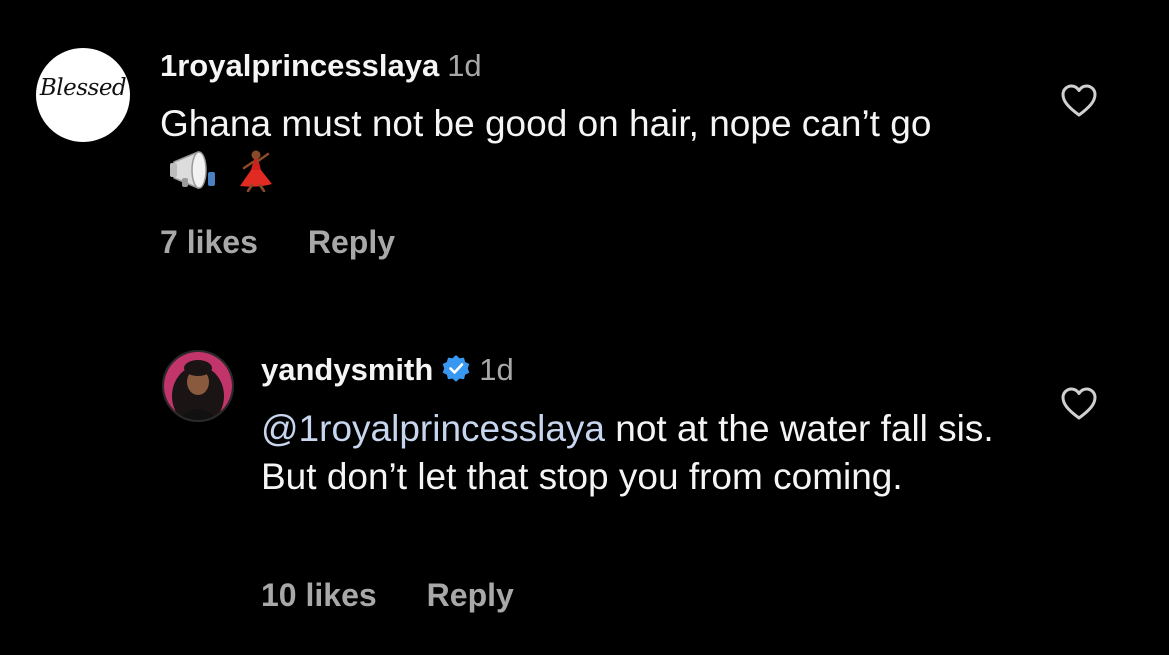 This screenshot has width=1169, height=655. I want to click on avatar-logo-text: Blessed, so click(83, 88).